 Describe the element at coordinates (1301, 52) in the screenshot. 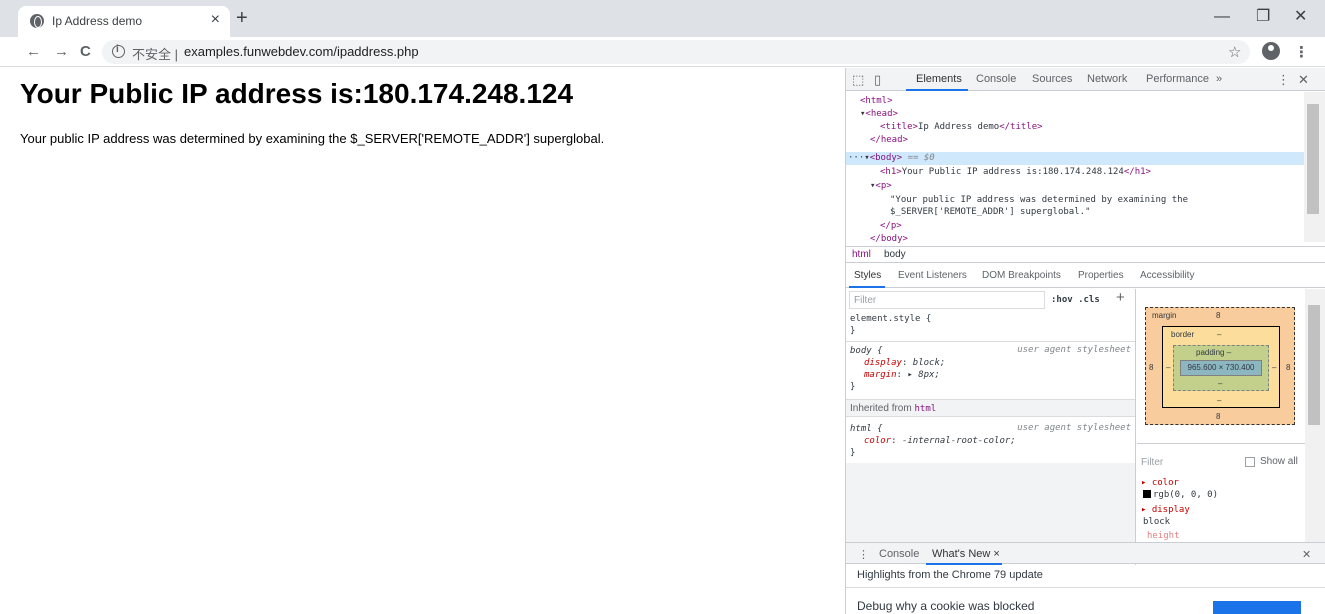

I see `browser-menu-icon: ⋮` at that location.